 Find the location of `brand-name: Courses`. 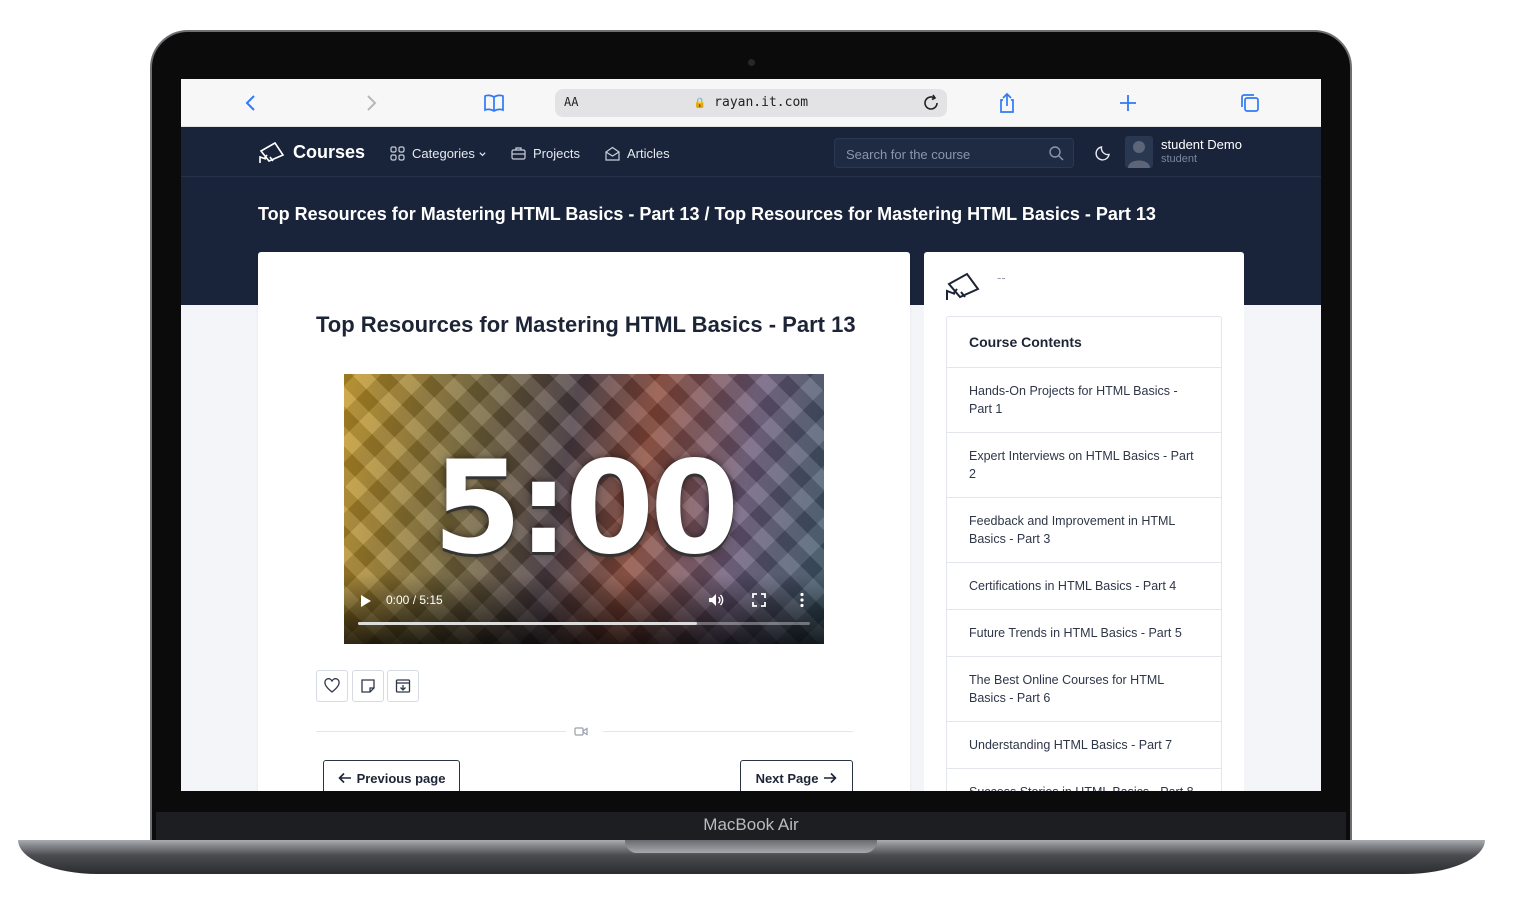

brand-name: Courses is located at coordinates (329, 151).